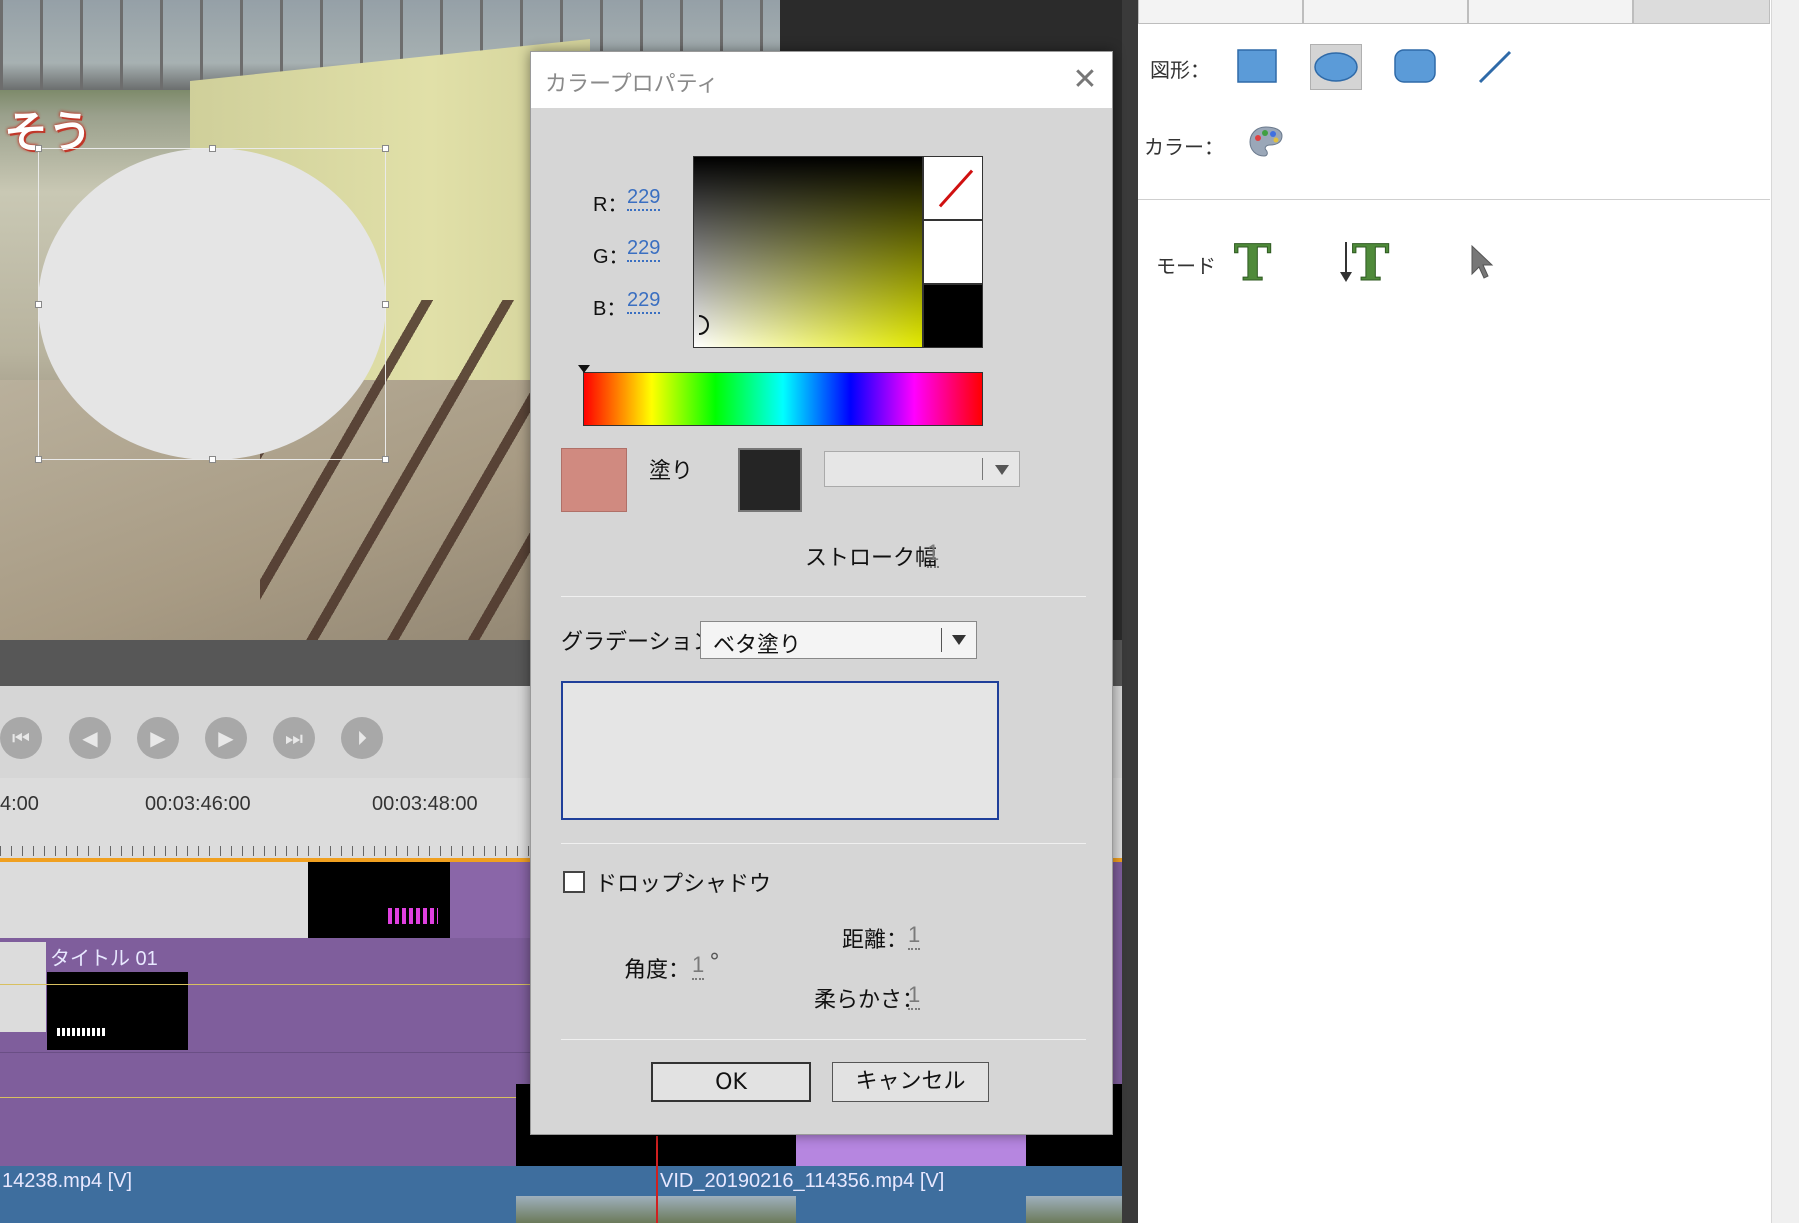 The width and height of the screenshot is (1799, 1223). What do you see at coordinates (226, 738) in the screenshot?
I see `next-frame-button: ▶` at bounding box center [226, 738].